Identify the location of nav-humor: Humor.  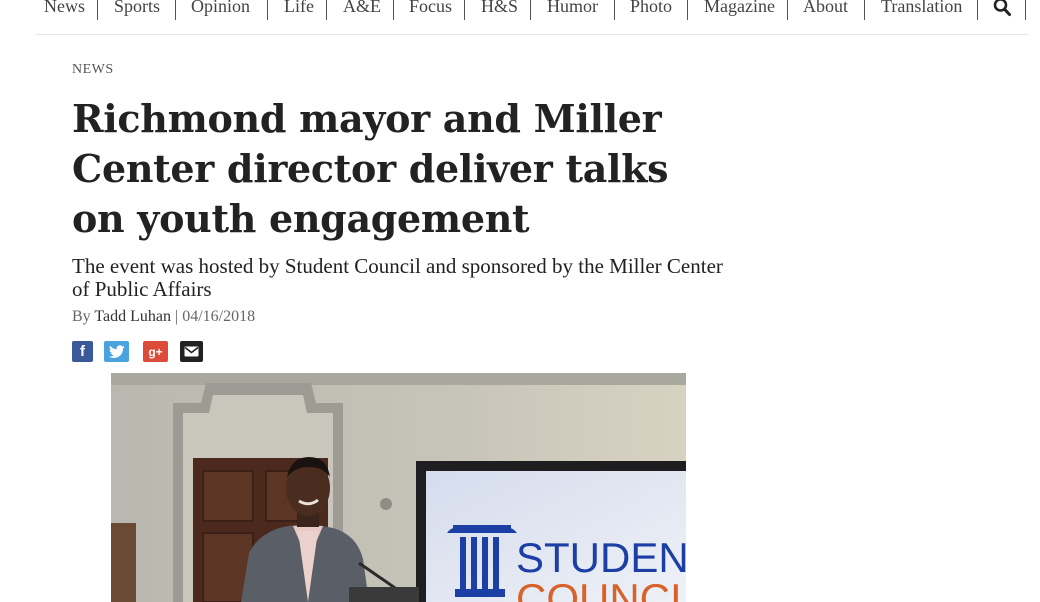
(572, 8).